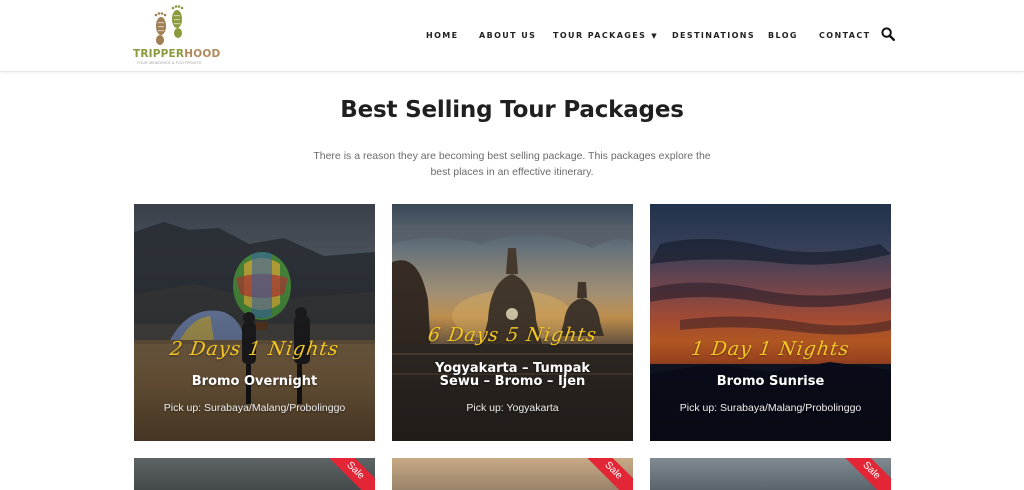 The height and width of the screenshot is (490, 1024). I want to click on package-pickup: Pick up: Yogyakarta, so click(512, 408).